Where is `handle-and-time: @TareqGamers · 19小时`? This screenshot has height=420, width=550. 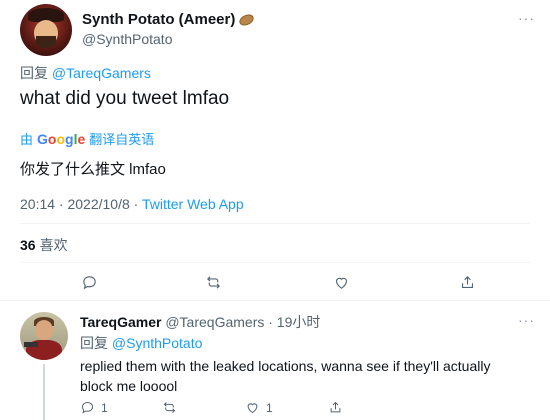
handle-and-time: @TareqGamers · 19小时 is located at coordinates (242, 322).